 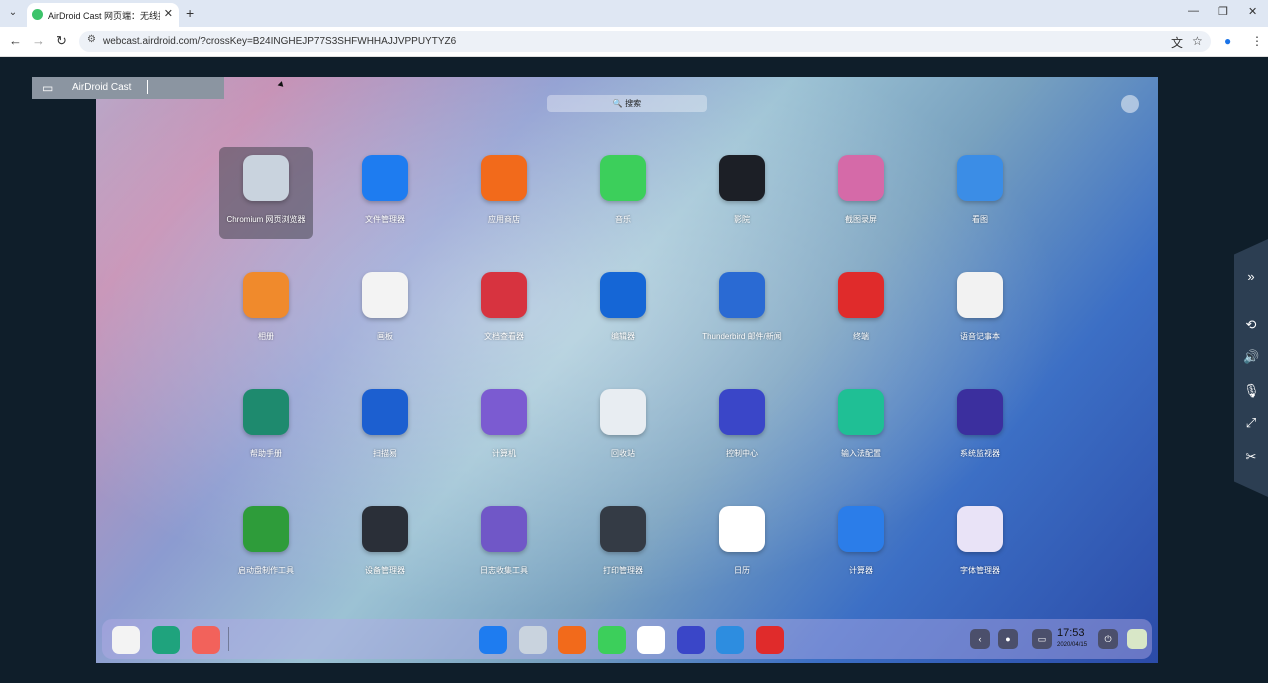 I want to click on paint-icon, so click(x=385, y=295).